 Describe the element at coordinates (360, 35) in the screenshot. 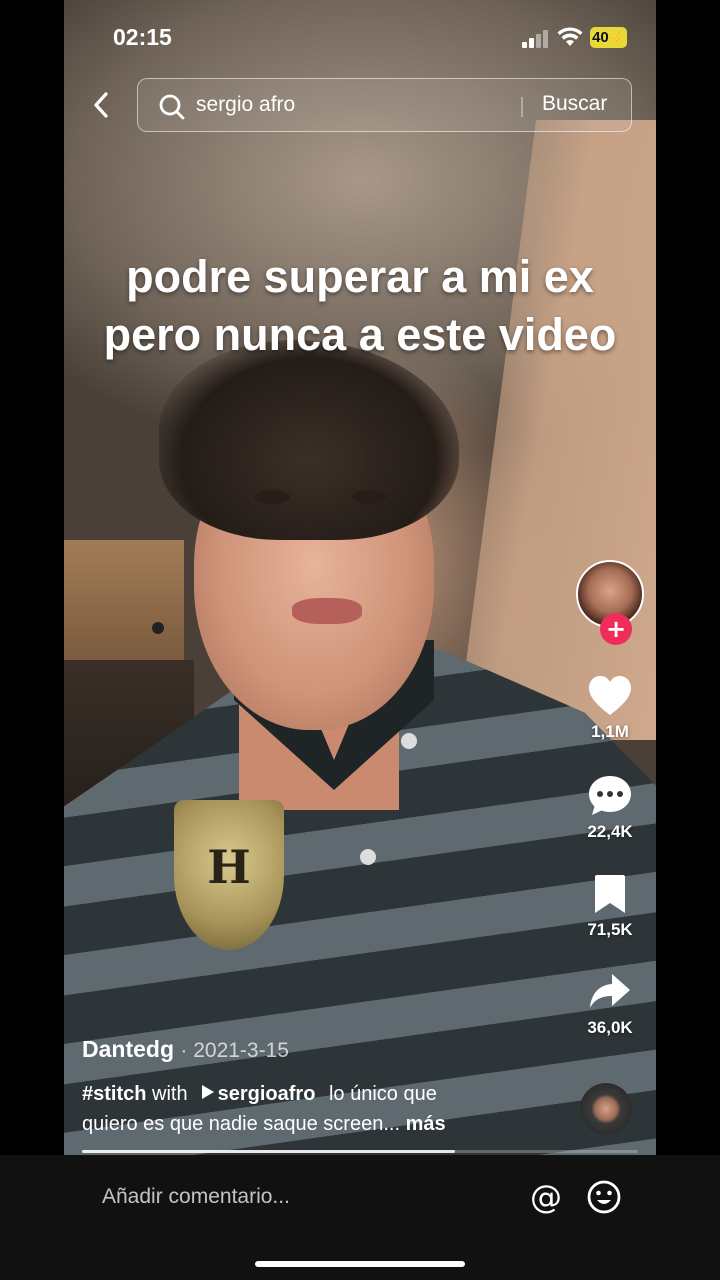

I see `status-bar: 02:15 40 ⚡` at that location.